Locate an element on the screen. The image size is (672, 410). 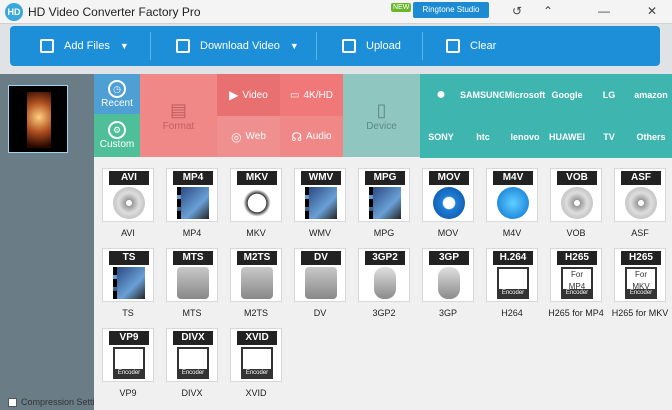
format-label: VOB is located at coordinates (576, 233).